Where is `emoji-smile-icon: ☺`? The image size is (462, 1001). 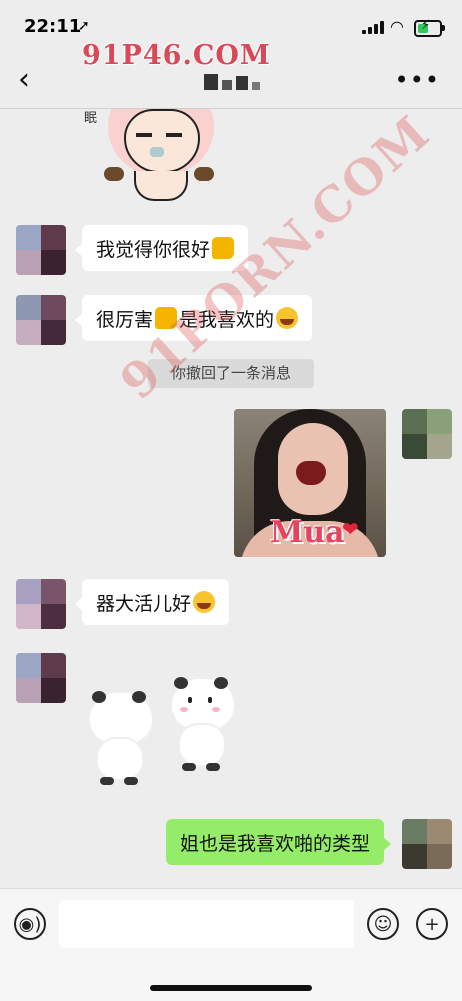 emoji-smile-icon: ☺ is located at coordinates (383, 924).